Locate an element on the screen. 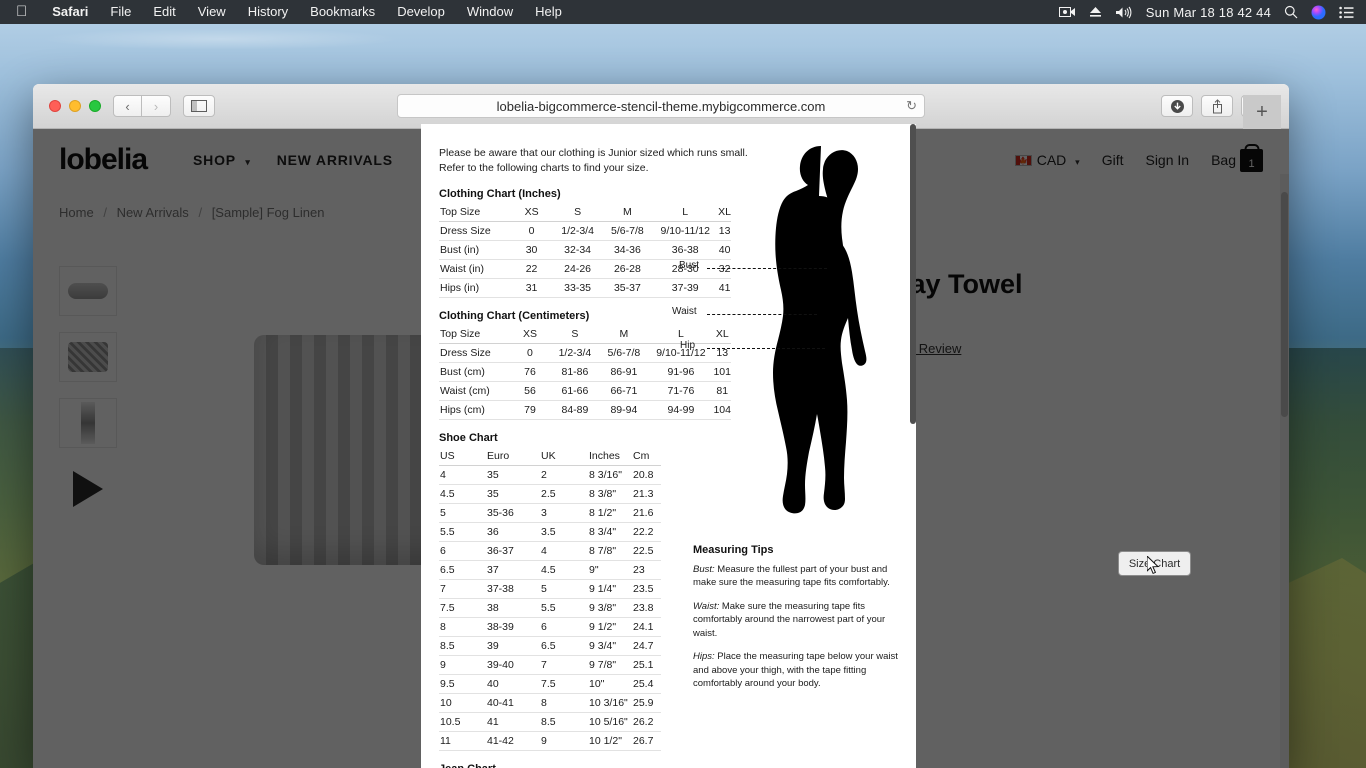 The height and width of the screenshot is (768, 1366). table-row: 5.5 36 3.5 8 3/4" 22.2 is located at coordinates (550, 532).